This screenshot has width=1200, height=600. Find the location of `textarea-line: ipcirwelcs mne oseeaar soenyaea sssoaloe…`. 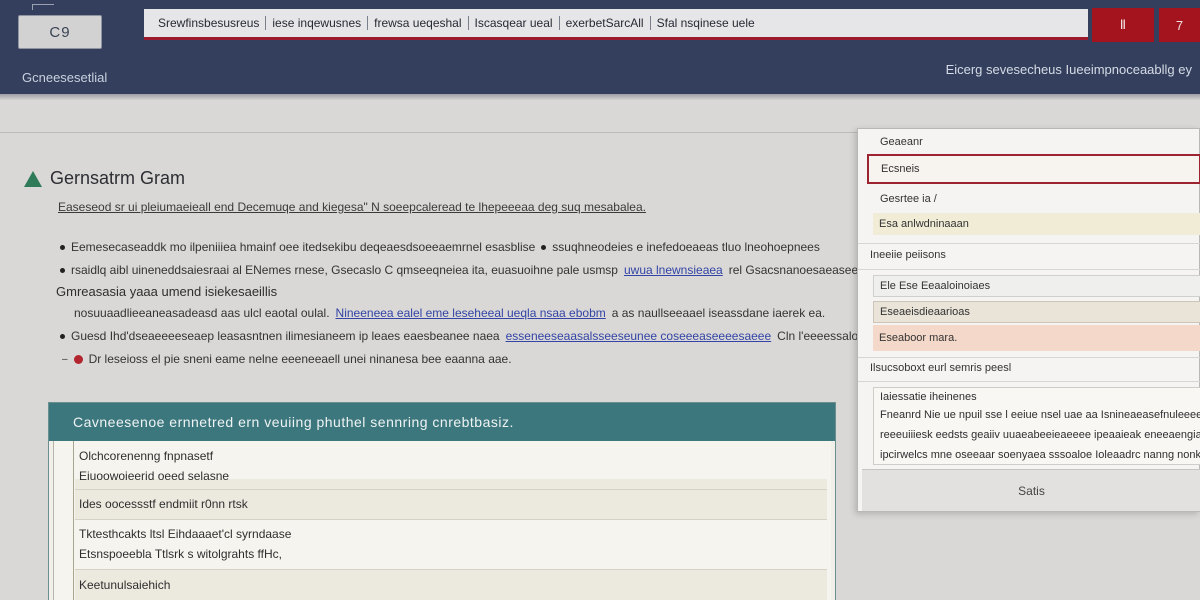

textarea-line: ipcirwelcs mne oseeaar soenyaea sssoaloe… is located at coordinates (1040, 455).